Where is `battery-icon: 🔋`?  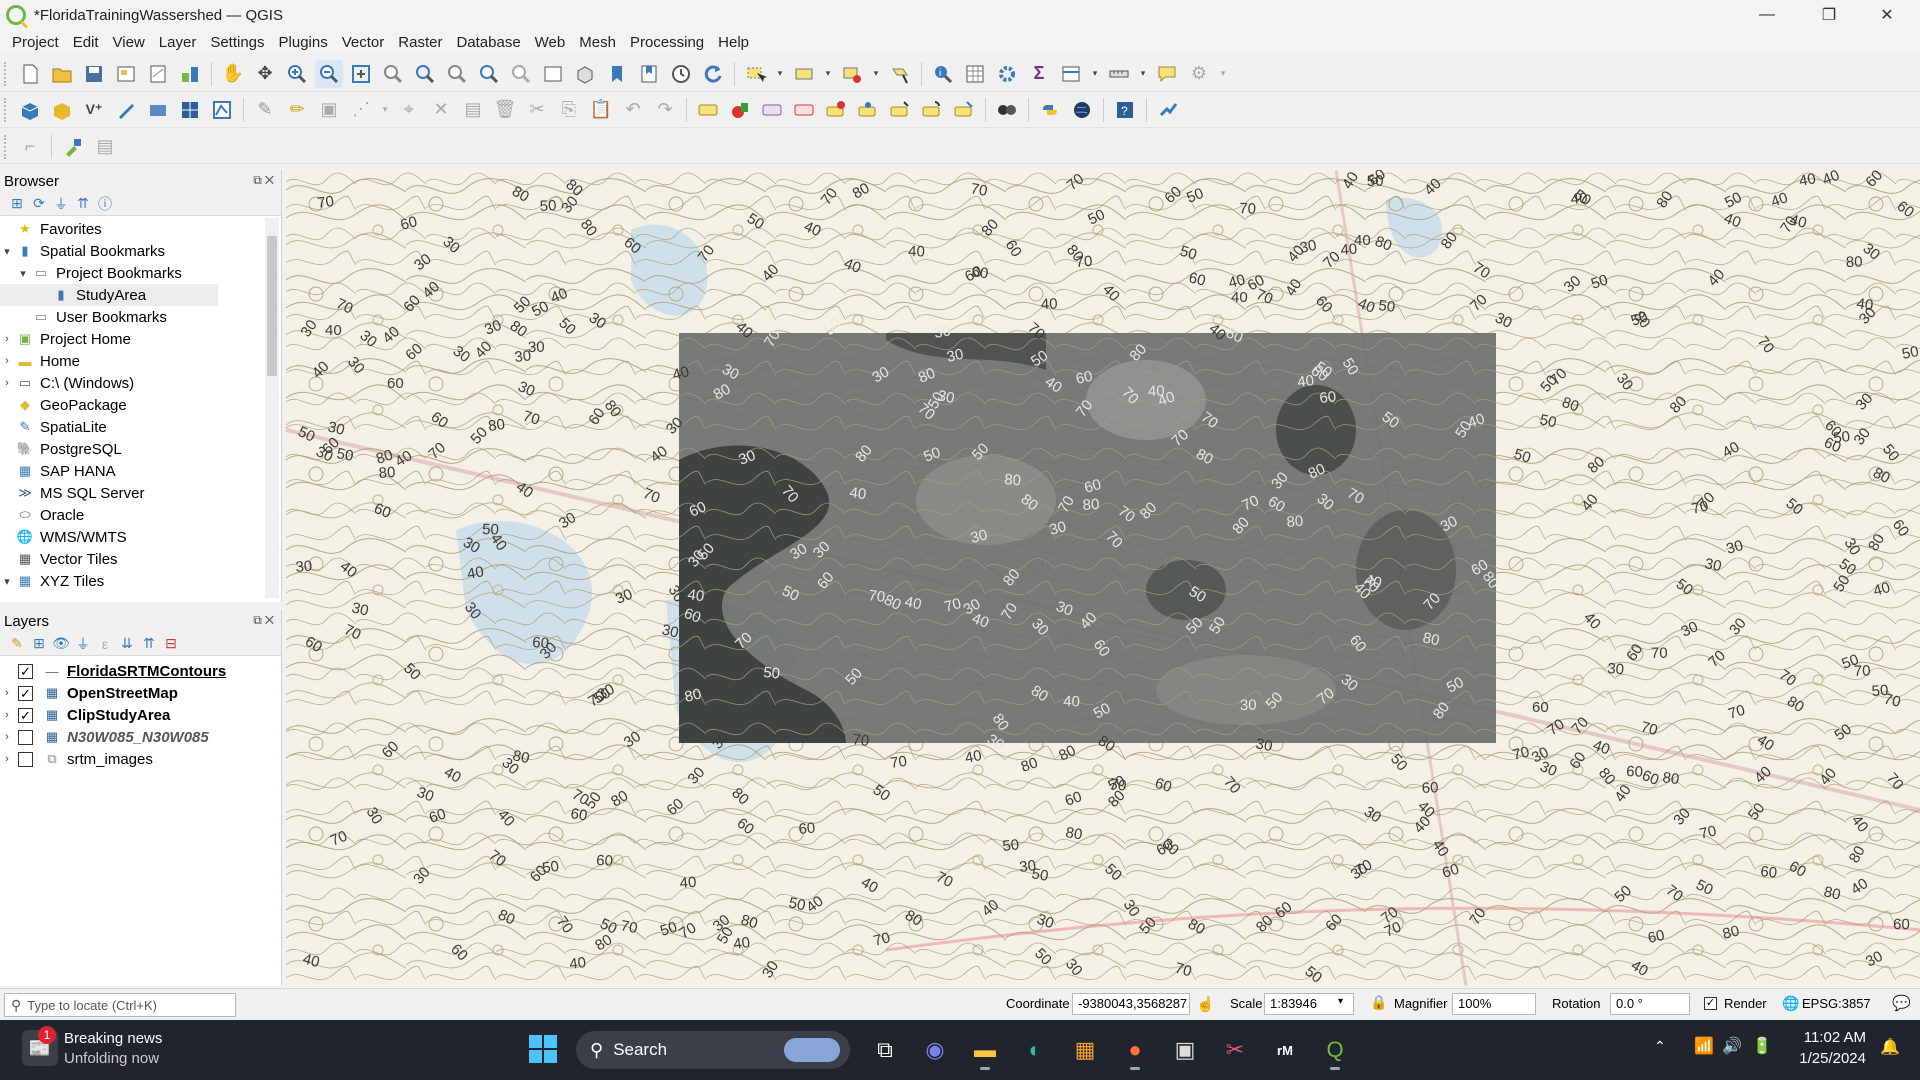
battery-icon: 🔋 is located at coordinates (1762, 1046).